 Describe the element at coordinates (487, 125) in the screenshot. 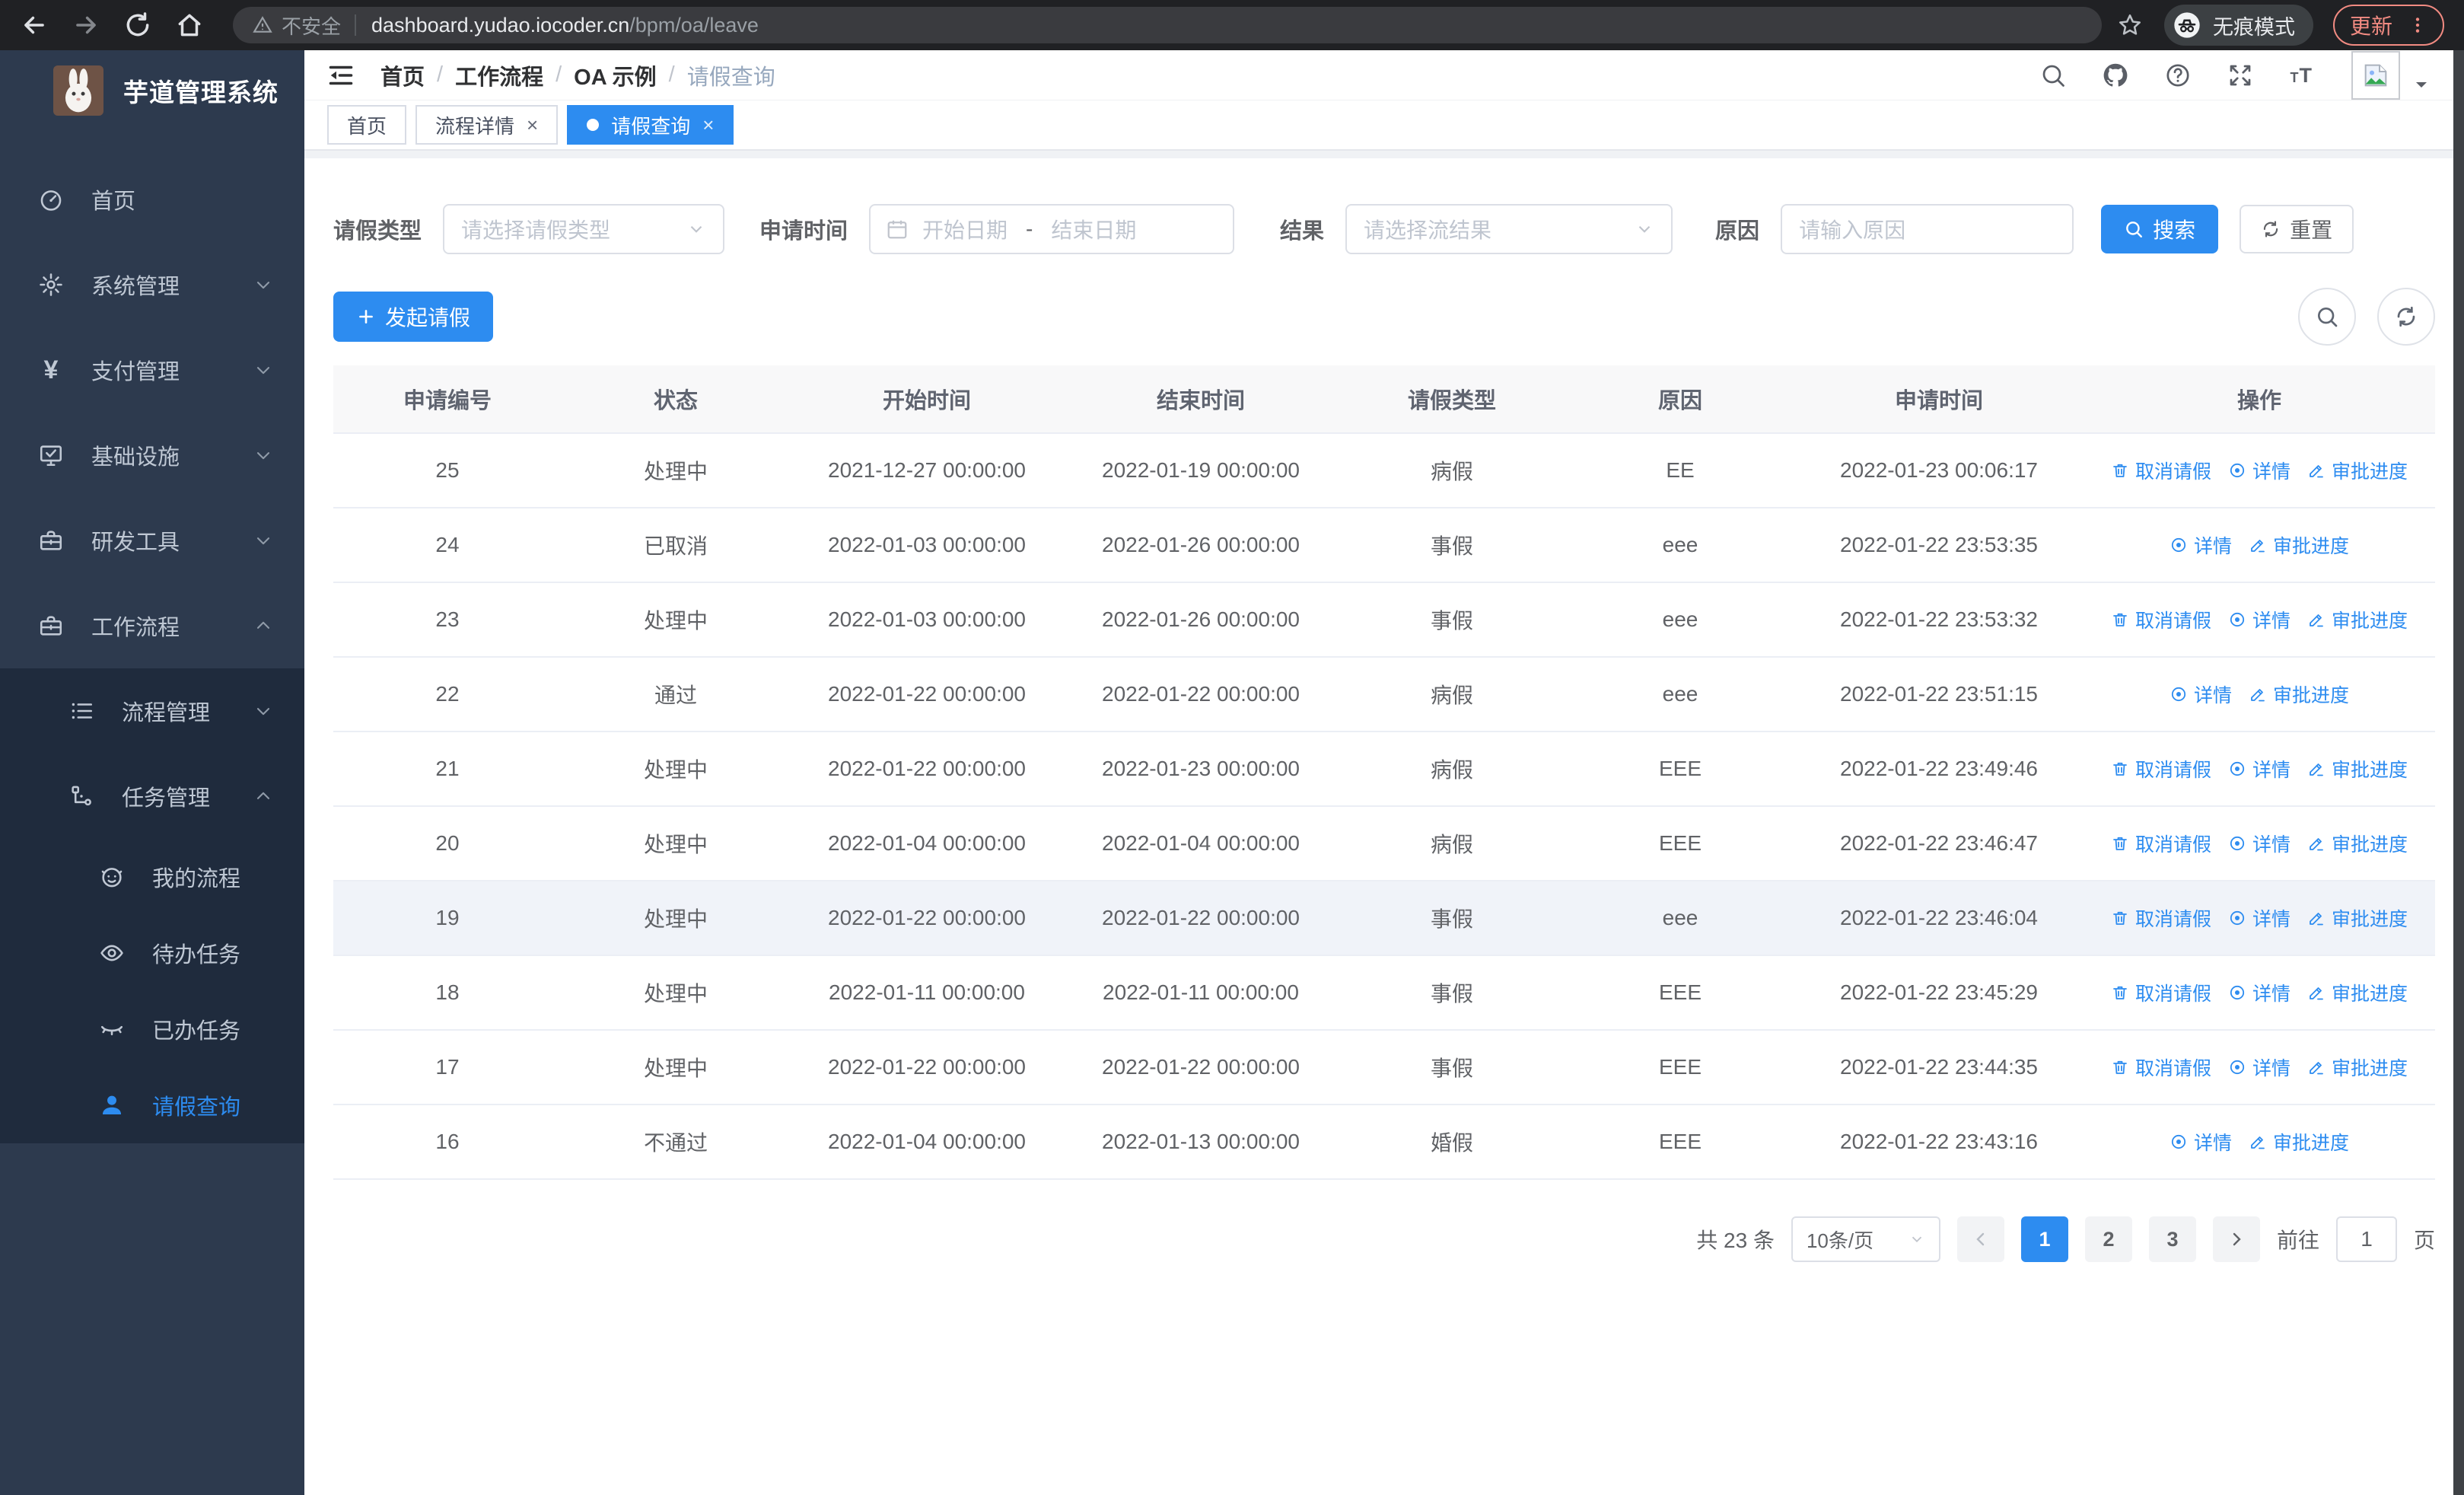

I see `tab-process-detail: 流程详情 ×` at that location.